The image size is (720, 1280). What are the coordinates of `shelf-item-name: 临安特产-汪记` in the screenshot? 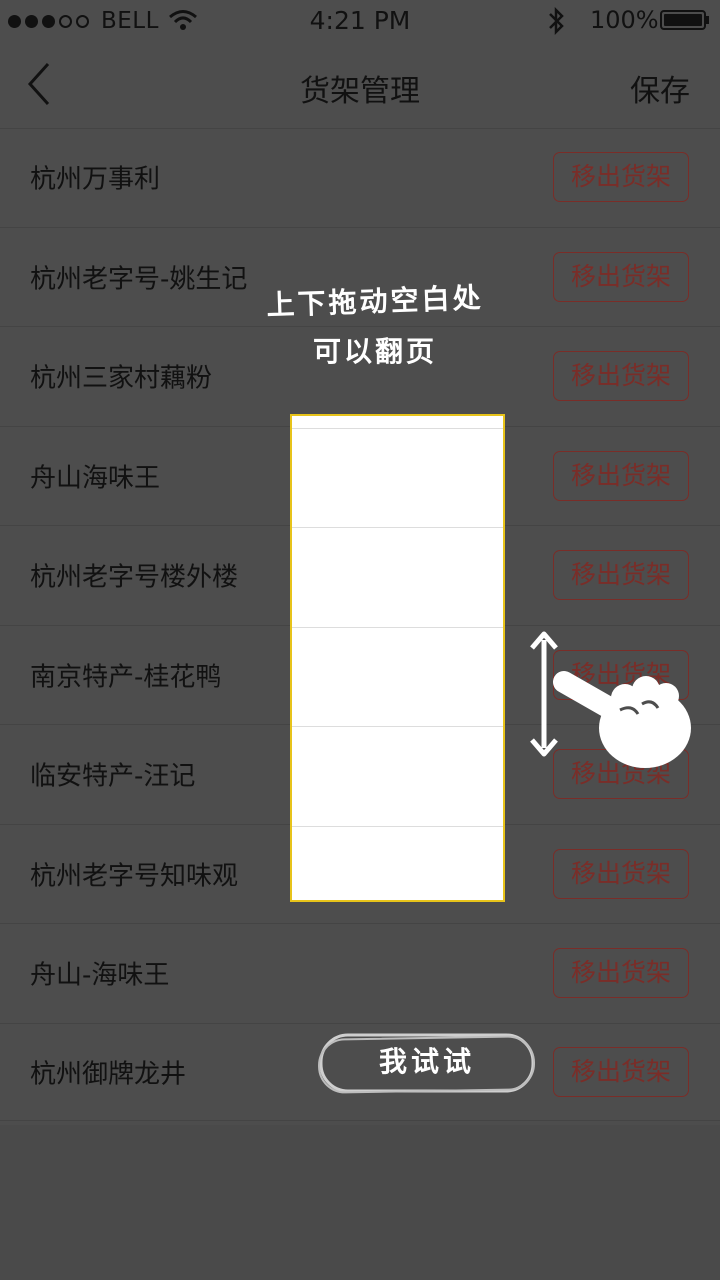 It's located at (113, 776).